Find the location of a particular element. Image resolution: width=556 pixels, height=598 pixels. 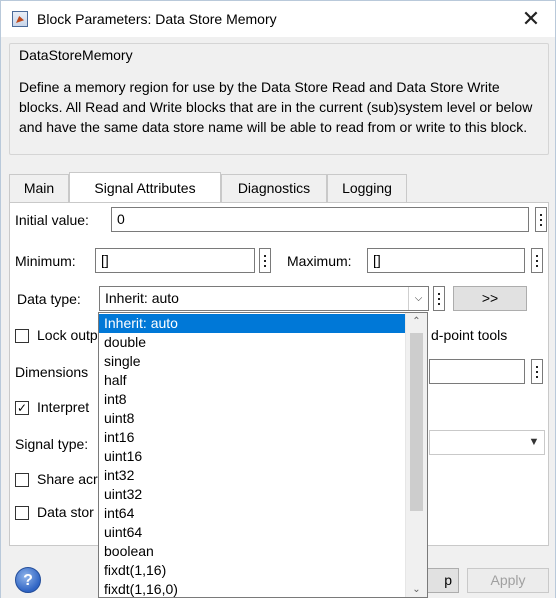

maximum-menu-icon is located at coordinates (537, 260).